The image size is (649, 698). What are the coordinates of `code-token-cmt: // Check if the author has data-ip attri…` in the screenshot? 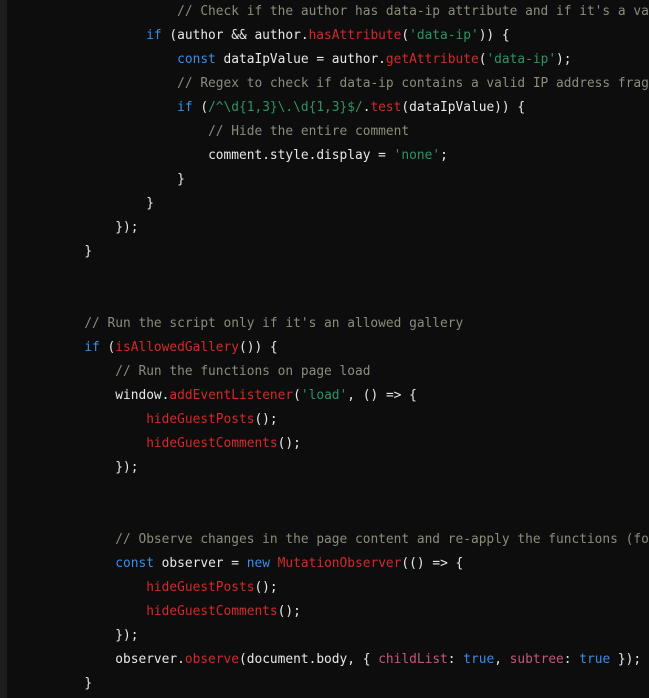 It's located at (413, 11).